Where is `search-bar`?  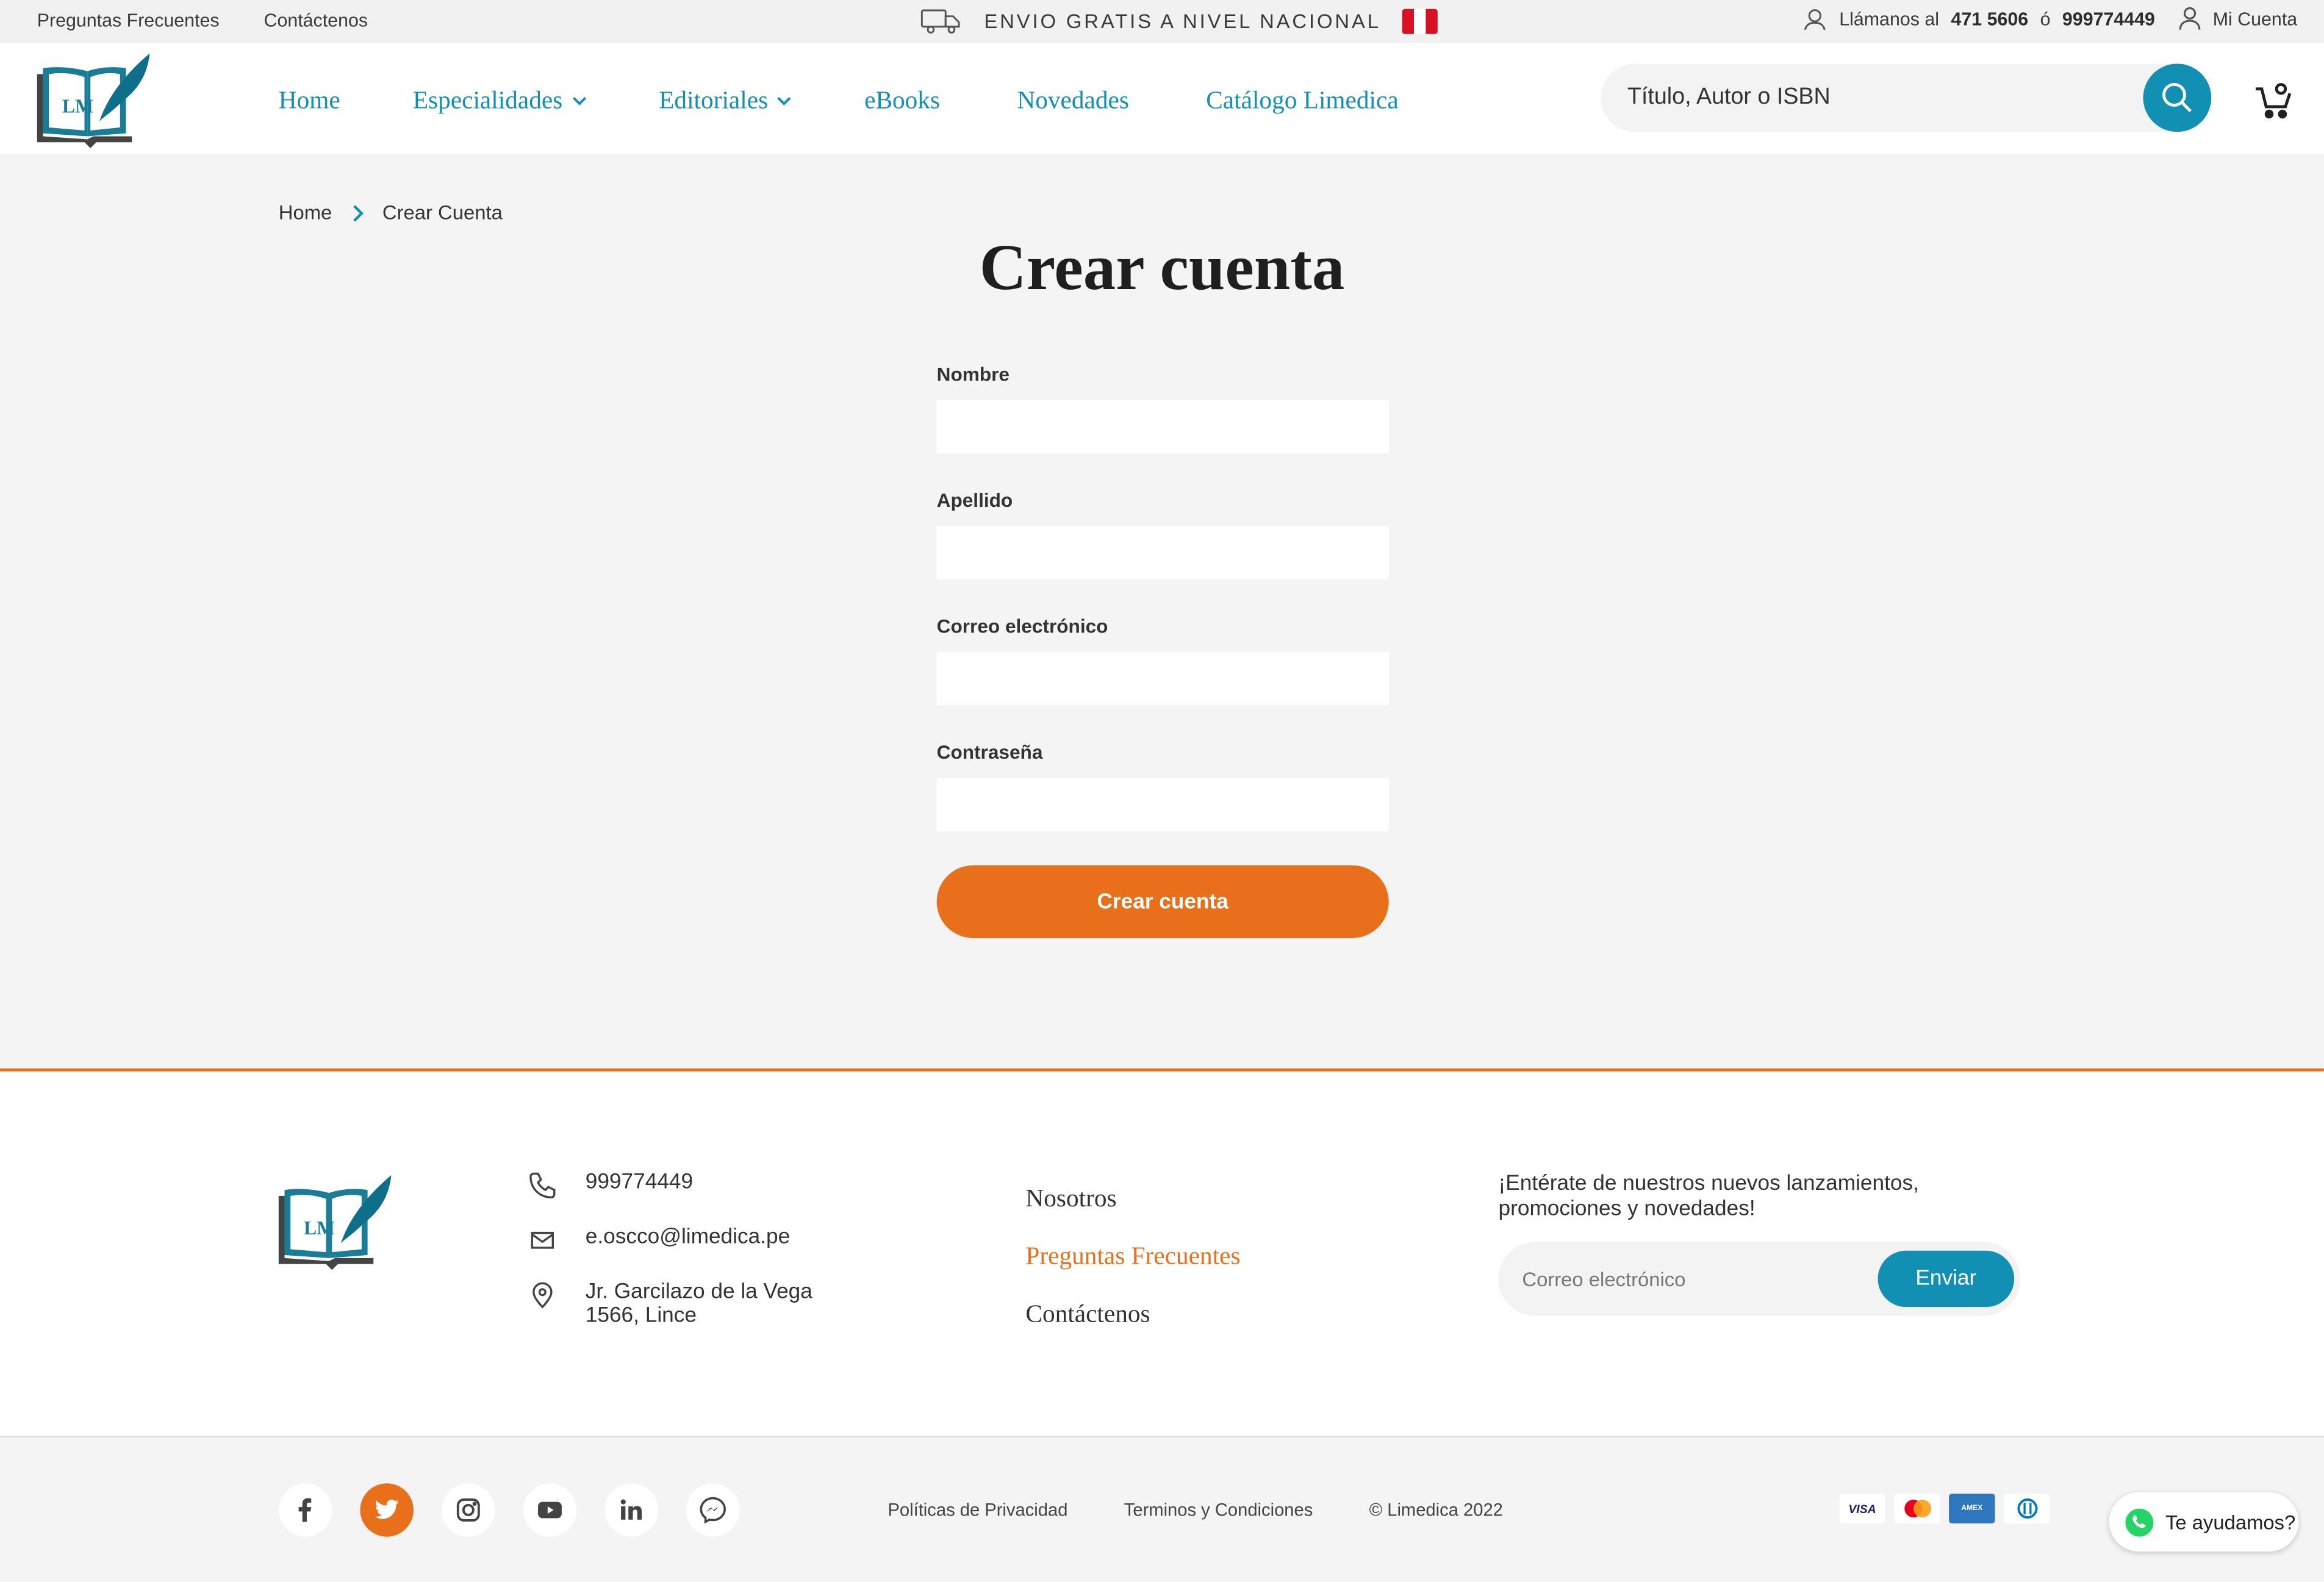
search-bar is located at coordinates (1907, 98).